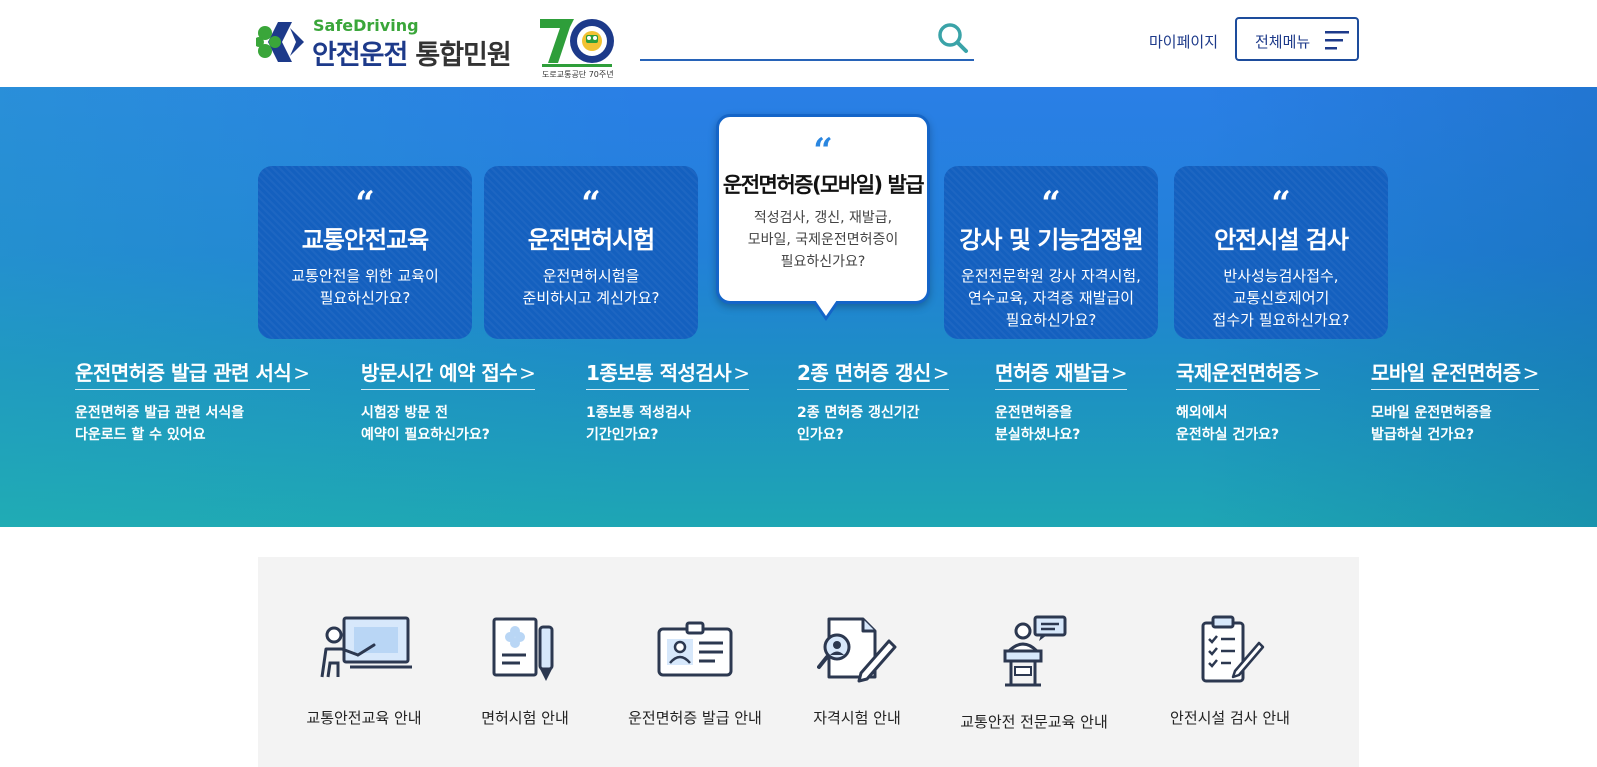 This screenshot has width=1597, height=767. What do you see at coordinates (140, 435) in the screenshot?
I see `sublink-desc-line: 다운로드 할 수 있어요` at bounding box center [140, 435].